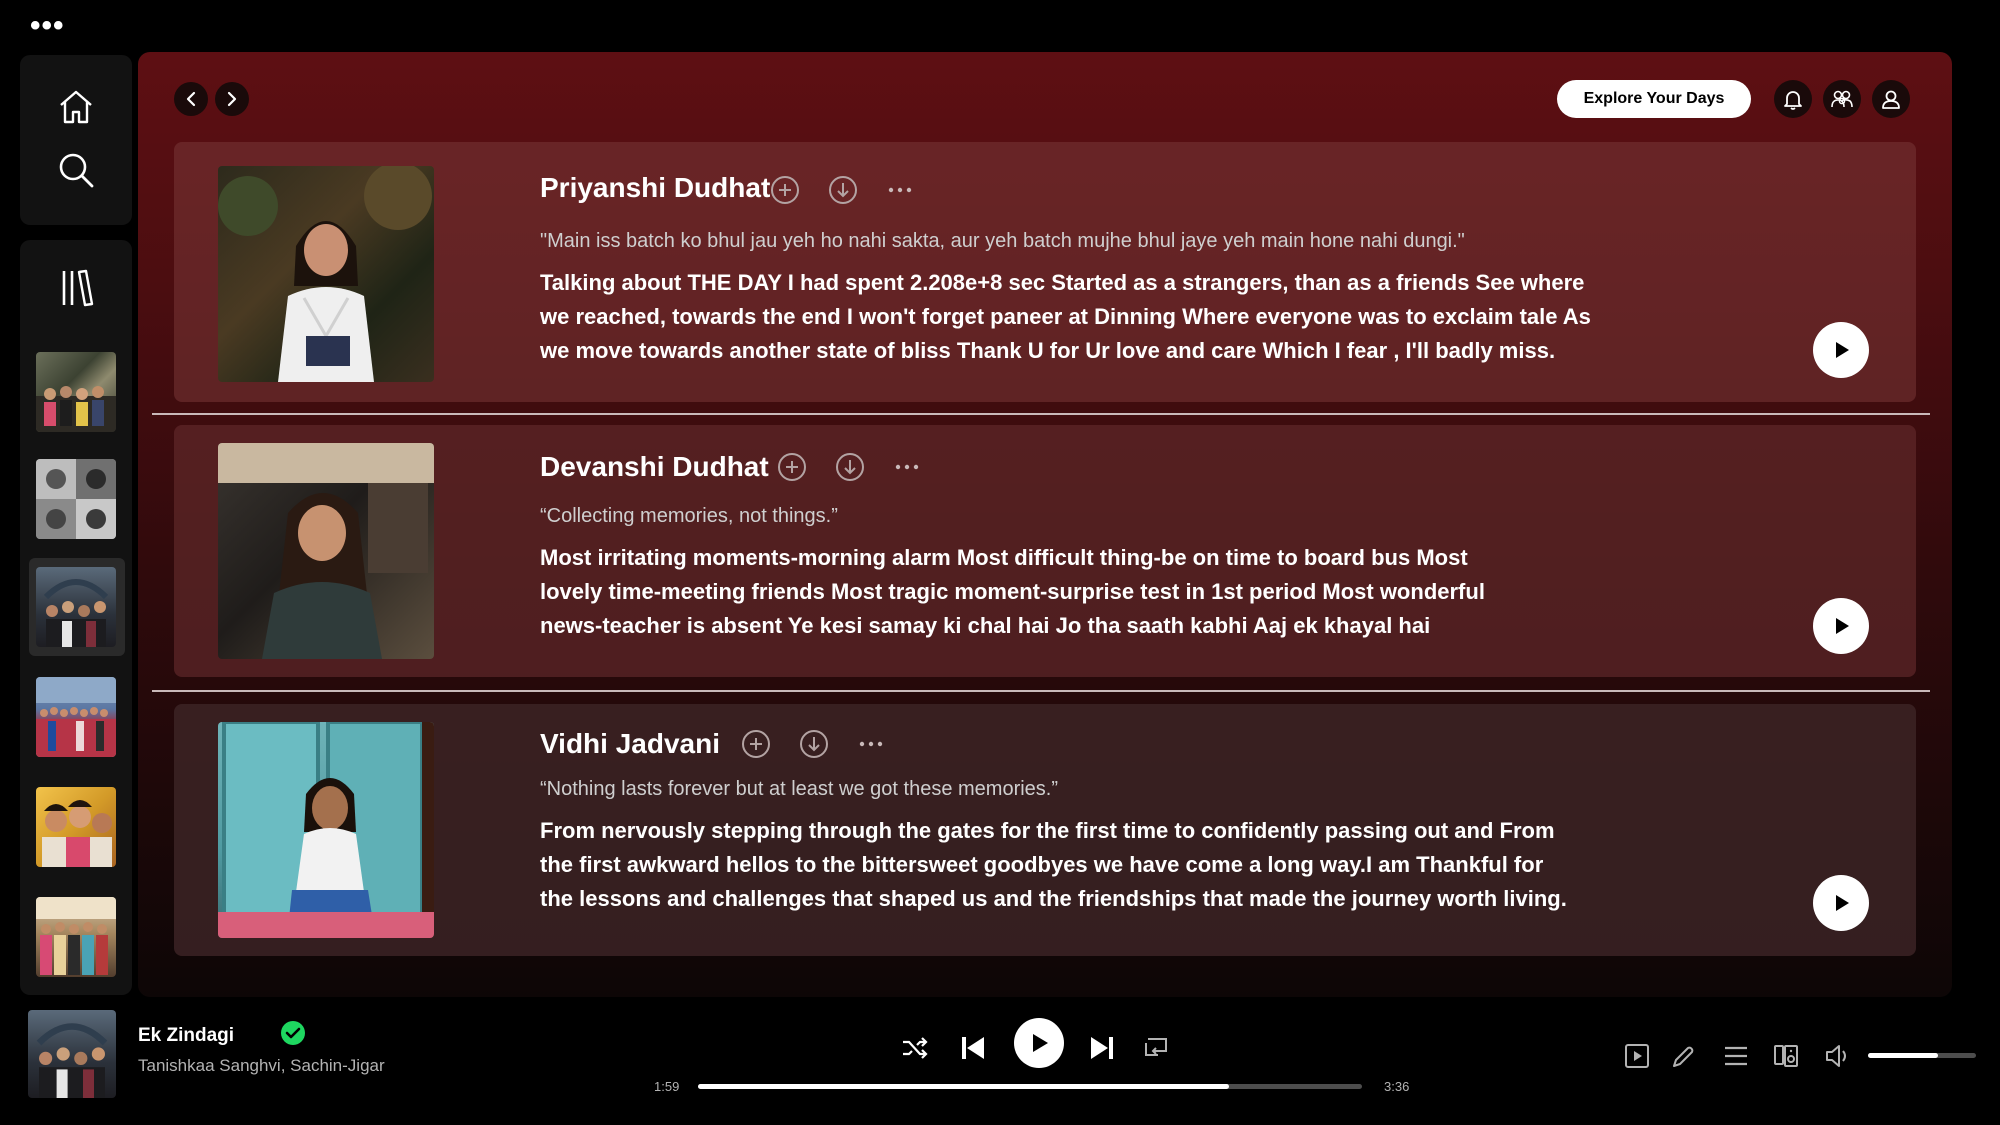 The image size is (2000, 1125). What do you see at coordinates (47, 26) in the screenshot?
I see `more-dots-icon: •••` at bounding box center [47, 26].